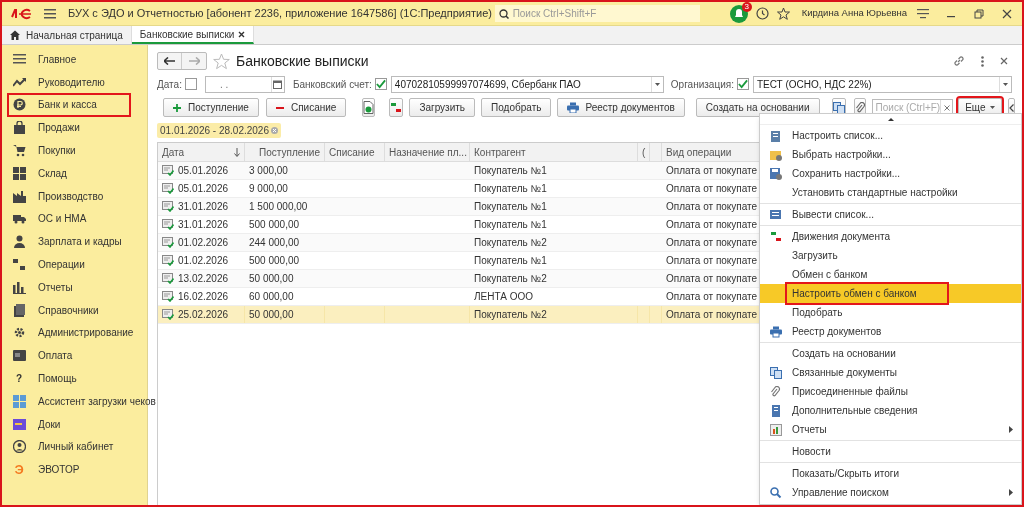 The width and height of the screenshot is (1024, 507). What do you see at coordinates (19, 196) in the screenshot?
I see `factory-icon` at bounding box center [19, 196].